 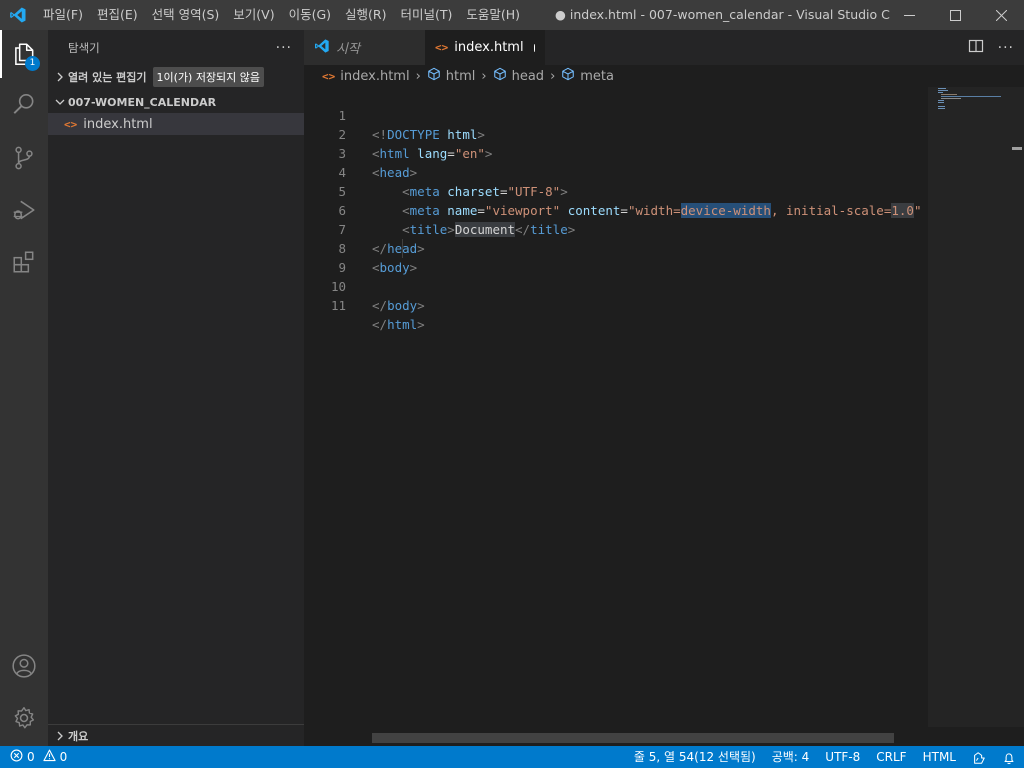 I want to click on menu-selection: 선택 영역(S), so click(x=186, y=15).